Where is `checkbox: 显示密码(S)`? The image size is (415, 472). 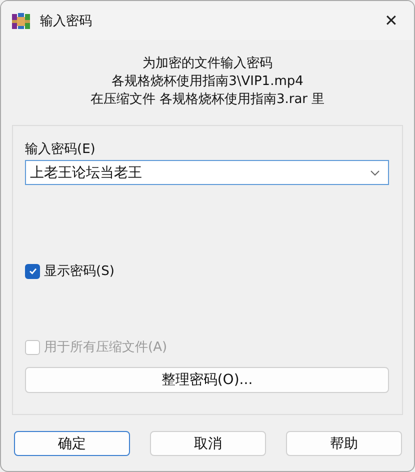 checkbox: 显示密码(S) is located at coordinates (69, 271).